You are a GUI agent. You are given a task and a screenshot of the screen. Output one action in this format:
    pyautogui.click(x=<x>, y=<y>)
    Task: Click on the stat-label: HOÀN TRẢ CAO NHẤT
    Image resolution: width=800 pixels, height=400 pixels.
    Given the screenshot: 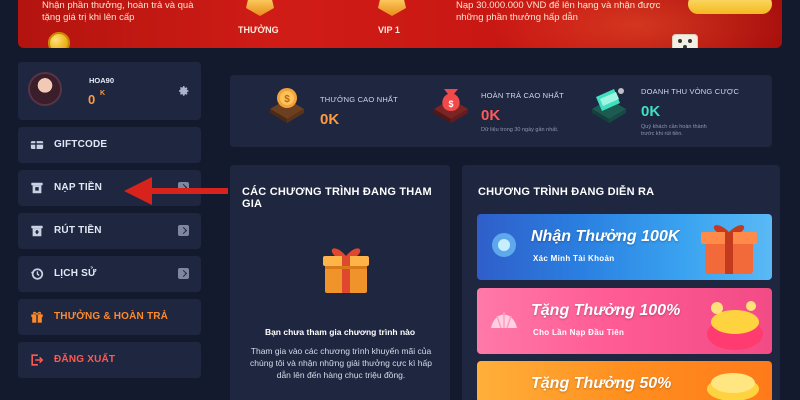 What is the action you would take?
    pyautogui.click(x=522, y=95)
    